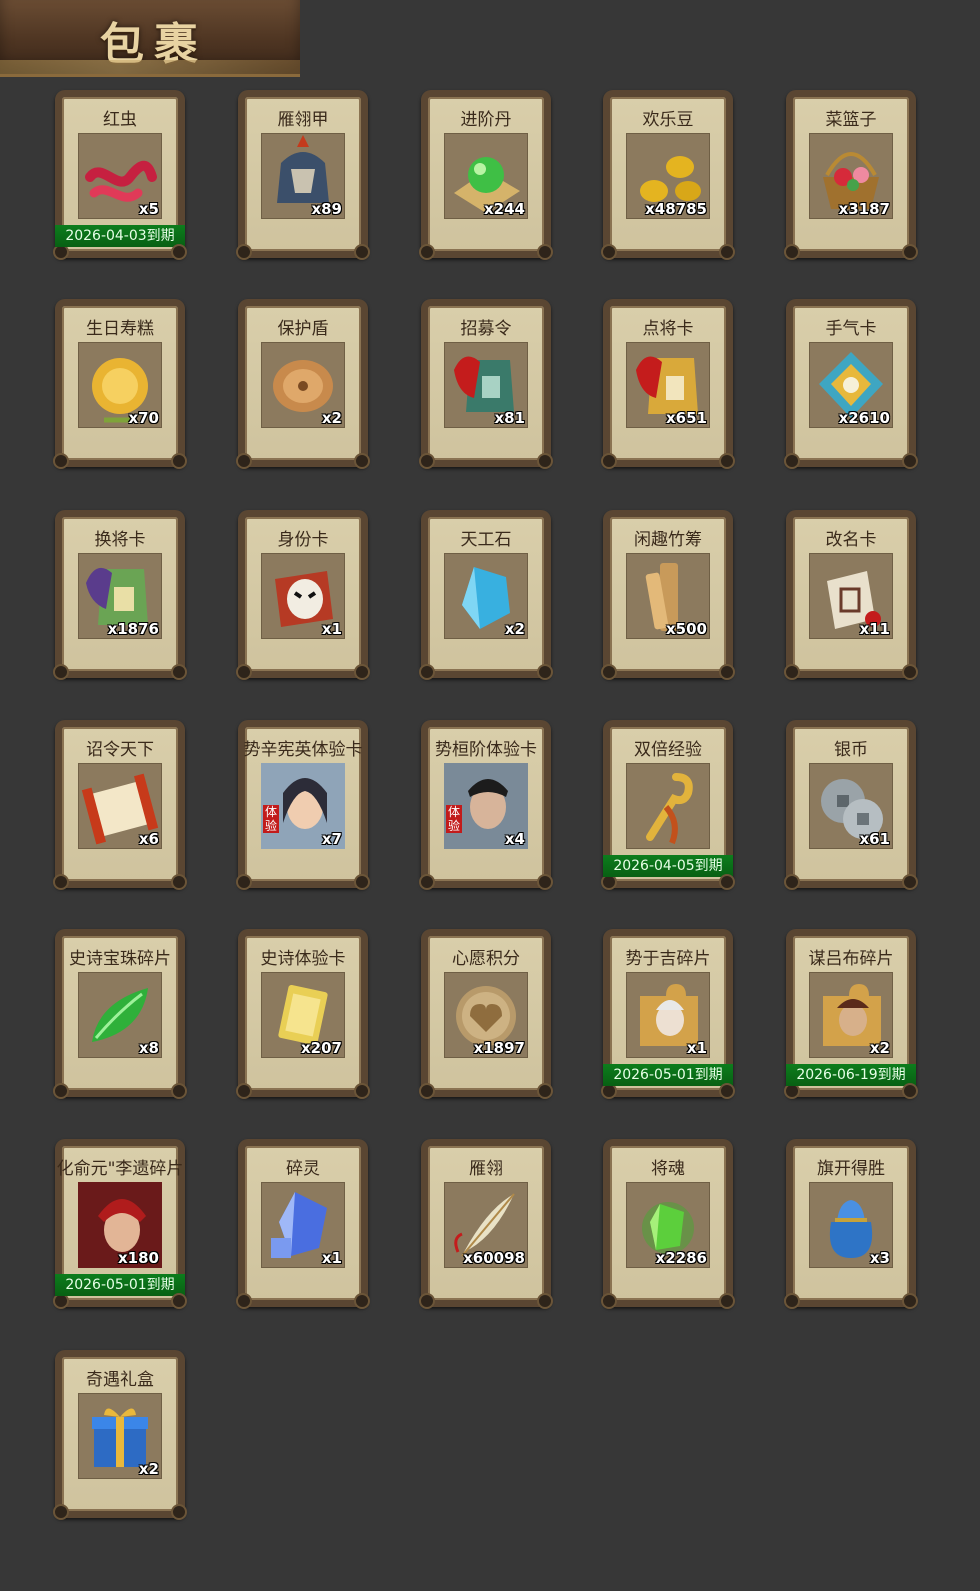 Image resolution: width=980 pixels, height=1591 pixels. I want to click on inventory-item-card: 势于吉碎片 x1 2026-05-01到期, so click(668, 1014).